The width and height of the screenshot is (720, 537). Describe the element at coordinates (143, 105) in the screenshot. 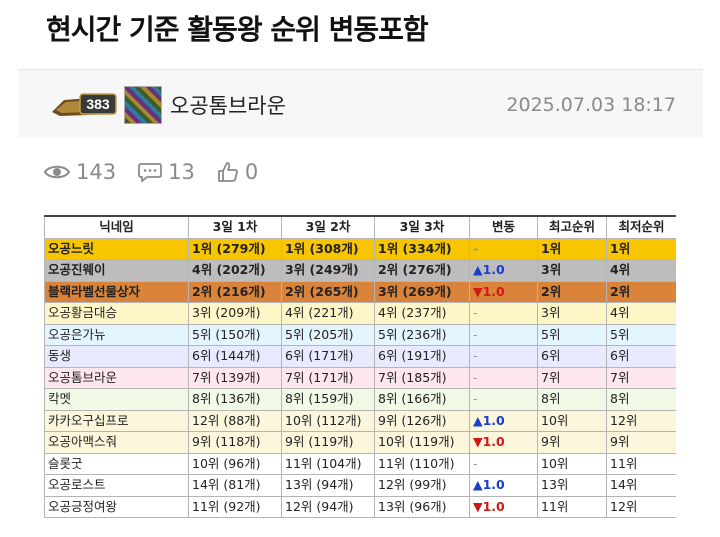

I see `author-avatar` at that location.